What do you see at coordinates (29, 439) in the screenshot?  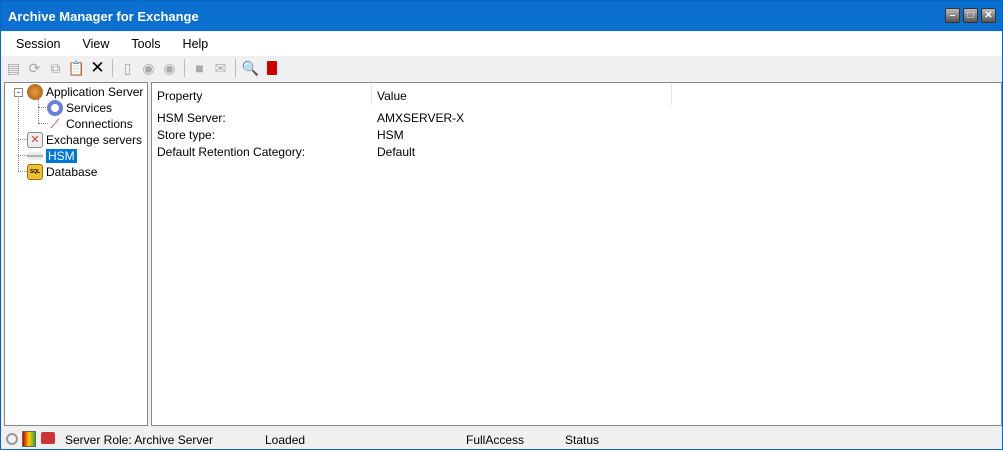 I see `traffic-light-icon` at bounding box center [29, 439].